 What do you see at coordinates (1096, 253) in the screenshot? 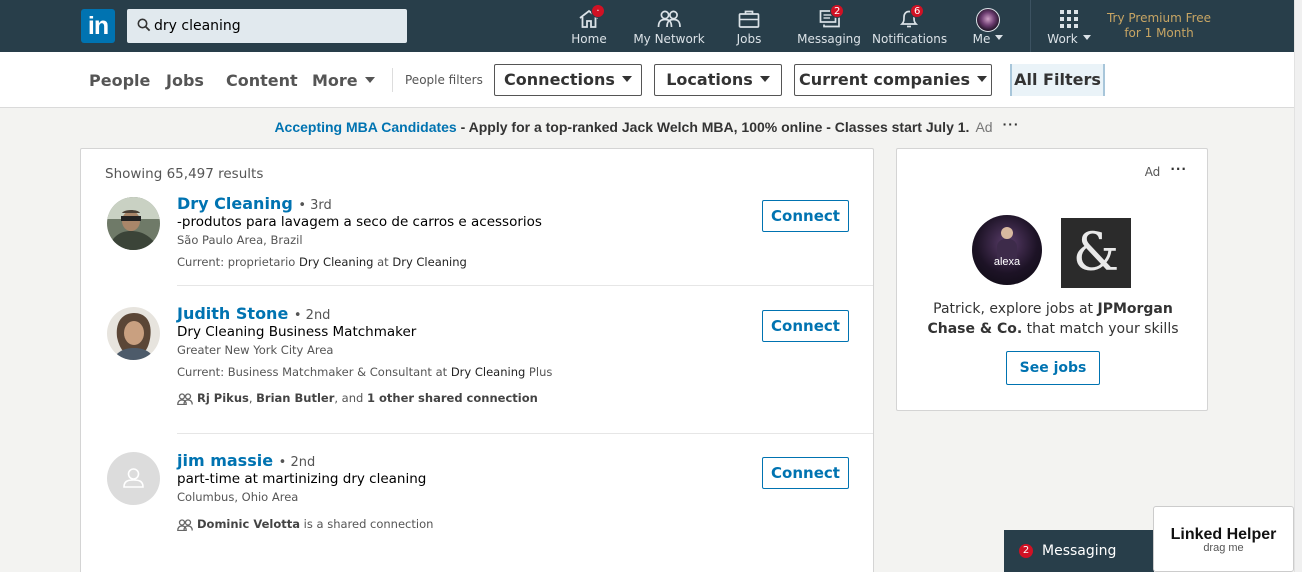
I see `company-logo: &` at bounding box center [1096, 253].